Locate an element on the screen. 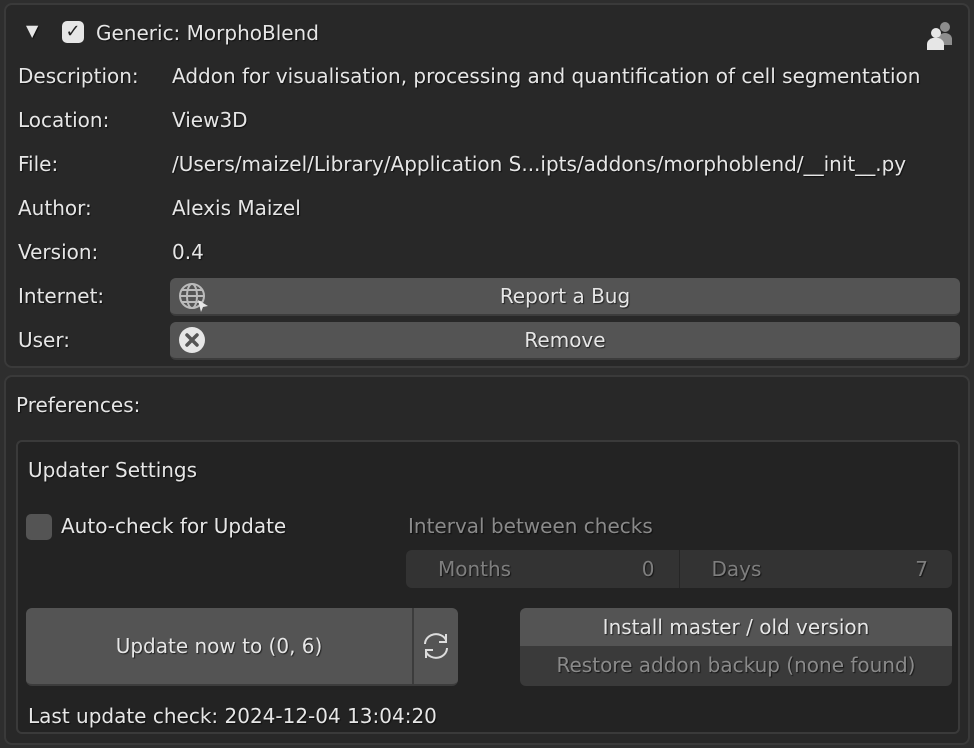 This screenshot has height=748, width=974. interval-fields: Months 0 Days 7 is located at coordinates (679, 569).